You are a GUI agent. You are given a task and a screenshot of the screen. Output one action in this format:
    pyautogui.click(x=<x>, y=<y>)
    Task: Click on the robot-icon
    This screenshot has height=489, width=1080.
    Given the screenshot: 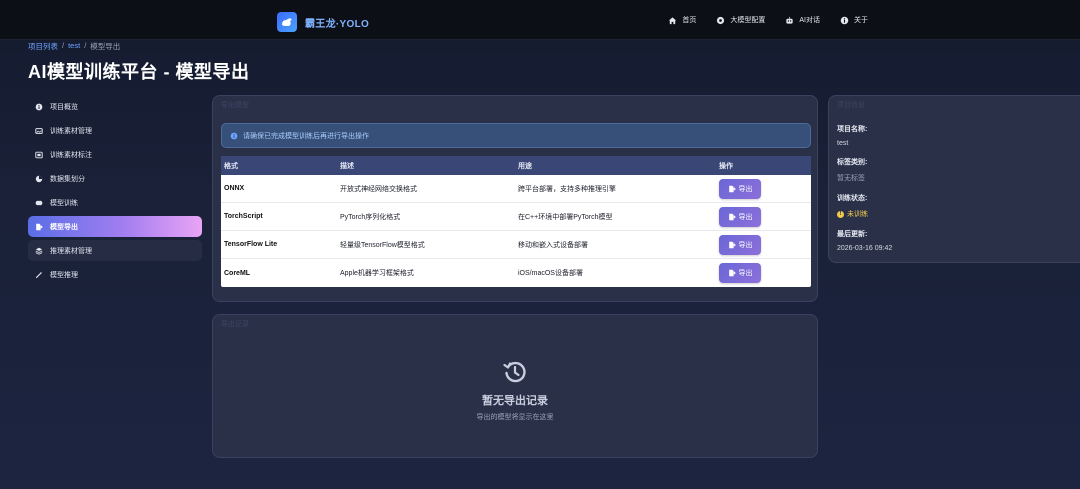 What is the action you would take?
    pyautogui.click(x=790, y=20)
    